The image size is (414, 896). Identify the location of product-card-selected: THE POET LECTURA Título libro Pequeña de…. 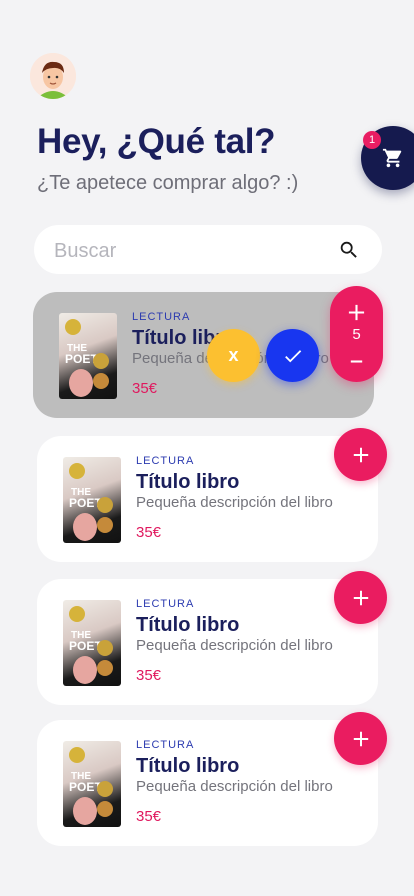
(203, 355).